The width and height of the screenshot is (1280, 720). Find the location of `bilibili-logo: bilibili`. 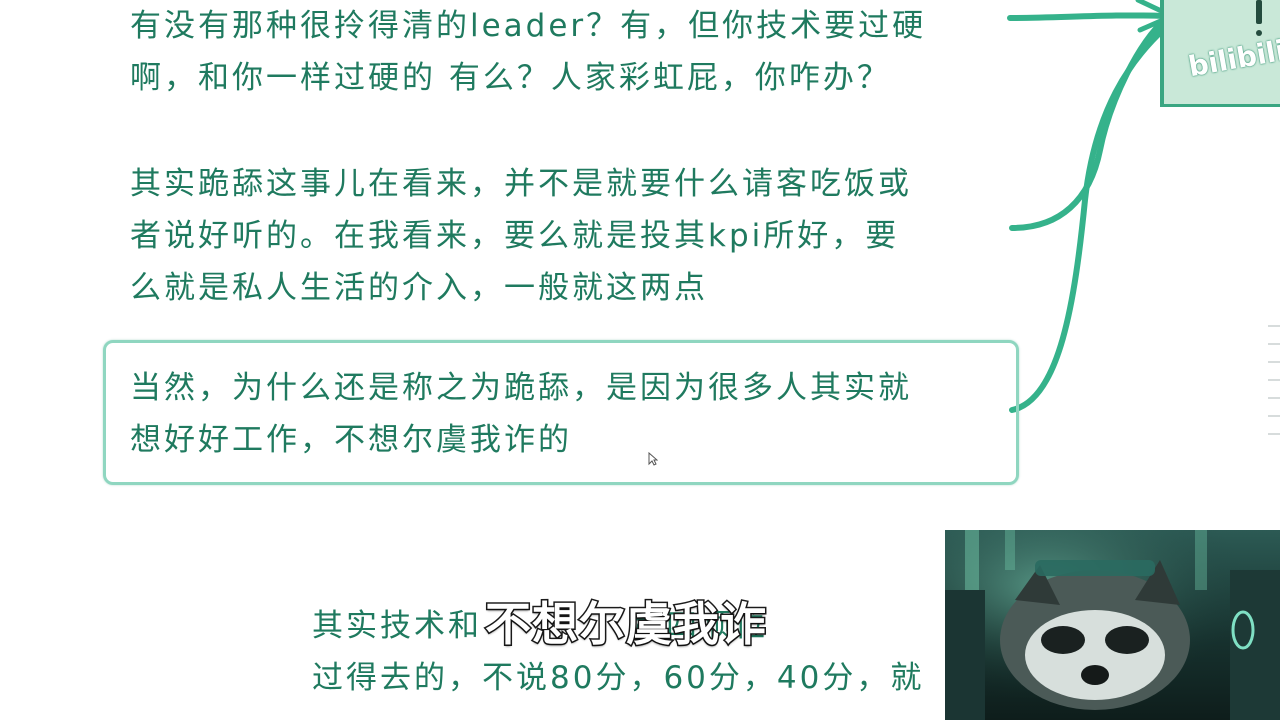

bilibili-logo: bilibili is located at coordinates (1232, 58).